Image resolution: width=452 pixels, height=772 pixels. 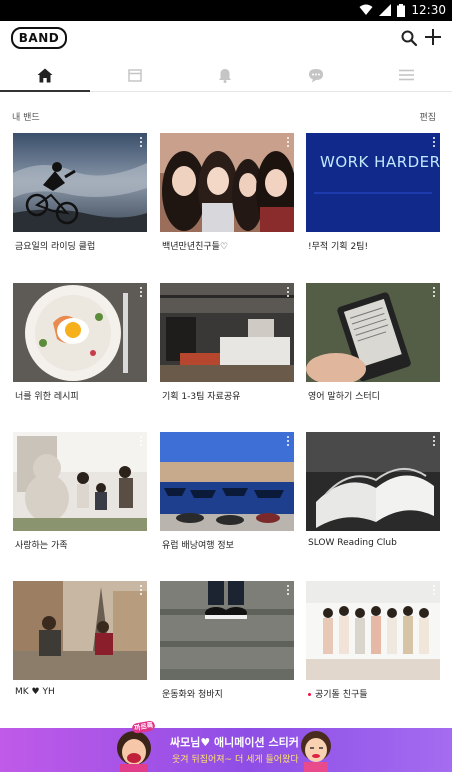 I want to click on menu-icon, so click(x=406, y=75).